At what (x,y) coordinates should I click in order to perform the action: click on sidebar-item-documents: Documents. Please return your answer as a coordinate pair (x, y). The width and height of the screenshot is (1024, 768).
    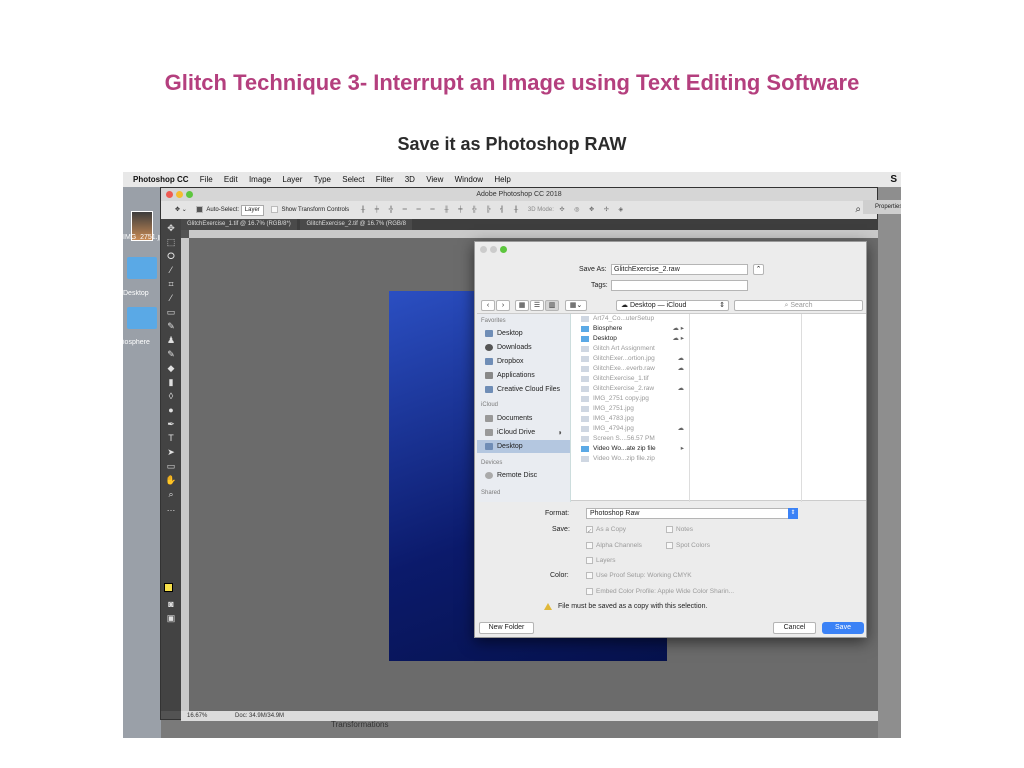
    Looking at the image, I should click on (523, 418).